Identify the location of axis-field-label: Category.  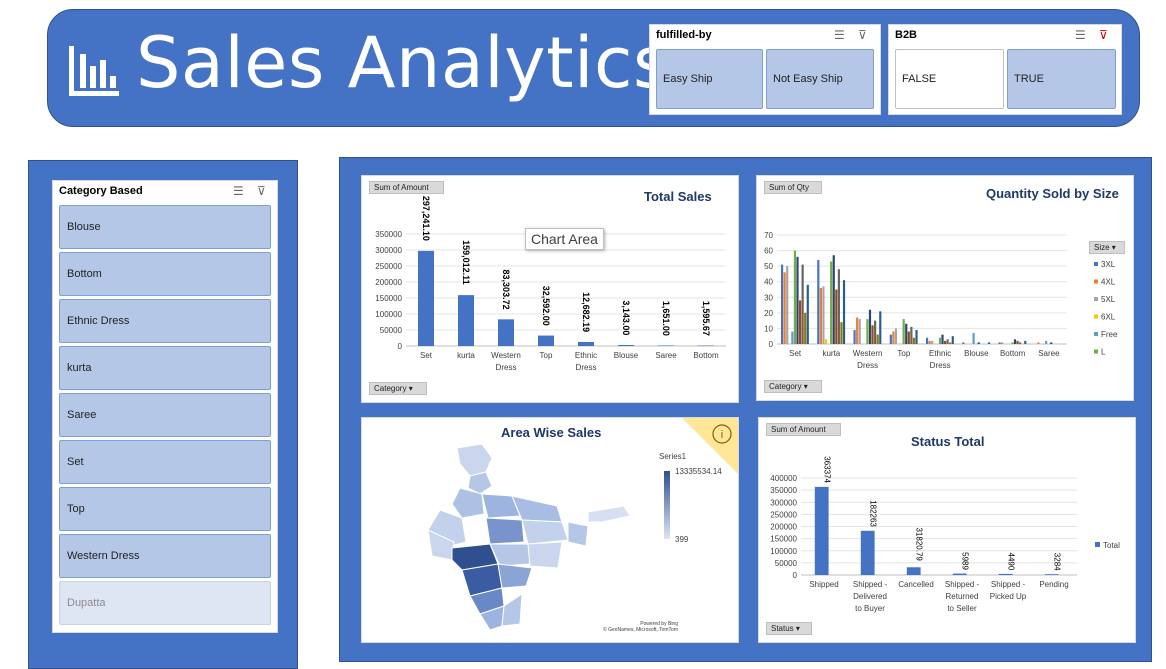
(390, 388).